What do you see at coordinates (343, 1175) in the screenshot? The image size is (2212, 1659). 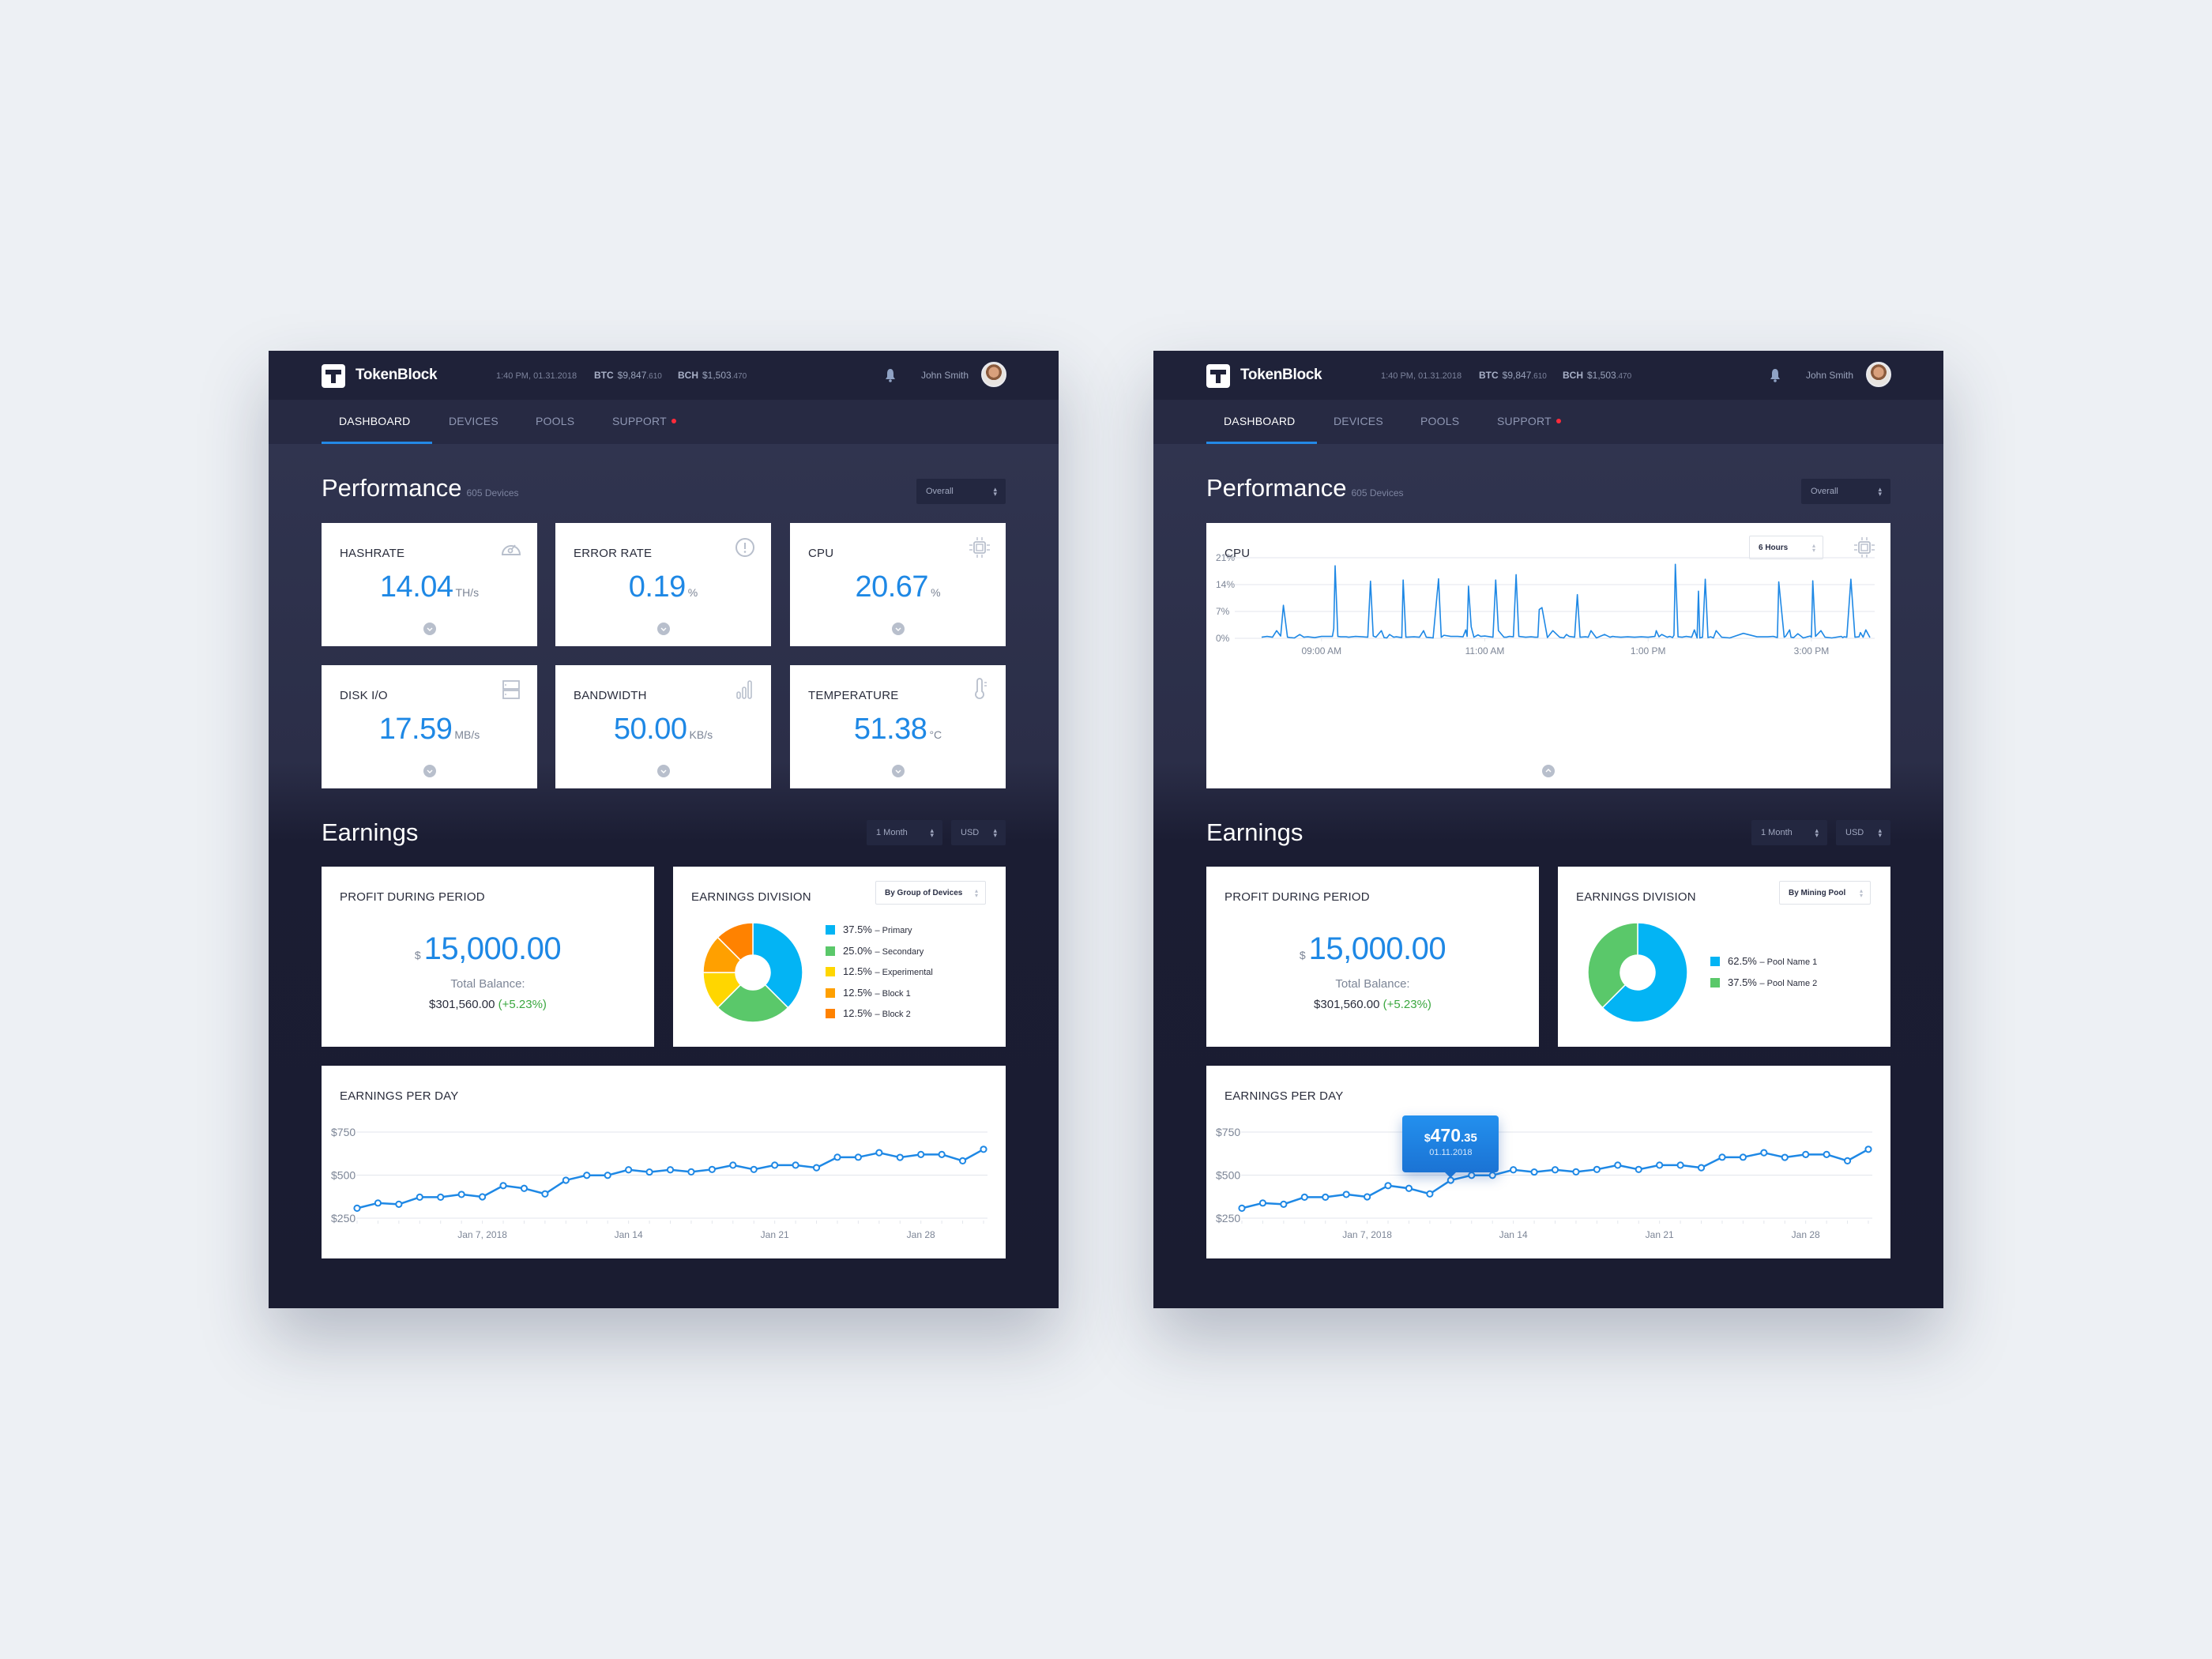 I see `y-tick-label: $500` at bounding box center [343, 1175].